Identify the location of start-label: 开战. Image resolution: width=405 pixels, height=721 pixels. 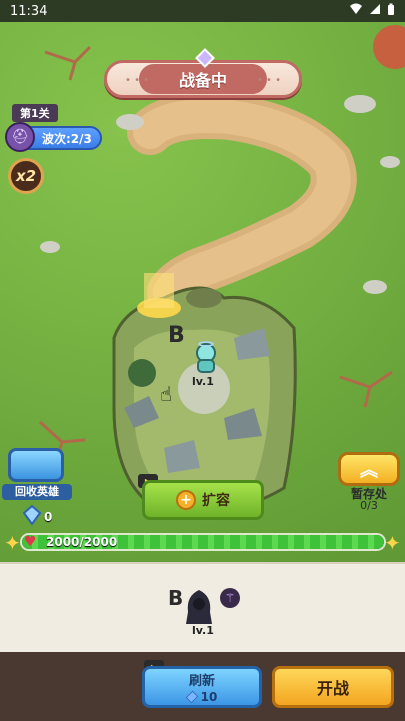
(332, 688).